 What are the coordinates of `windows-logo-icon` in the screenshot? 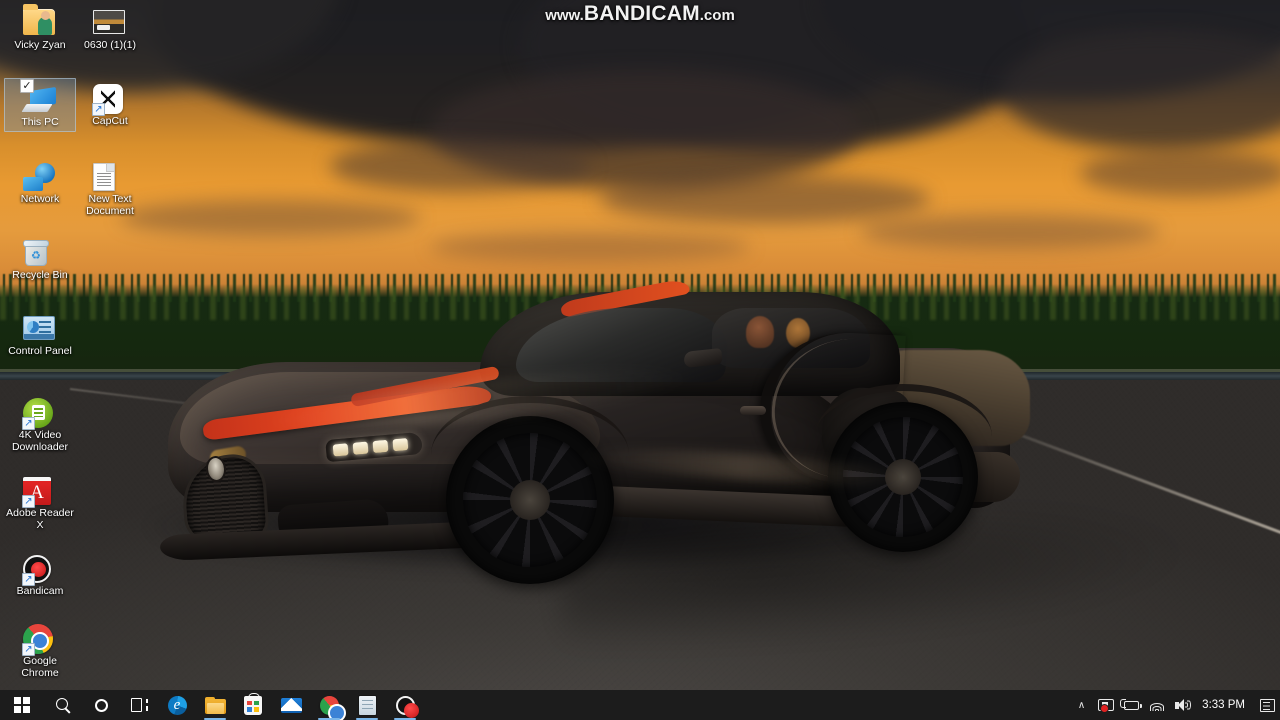 It's located at (22, 705).